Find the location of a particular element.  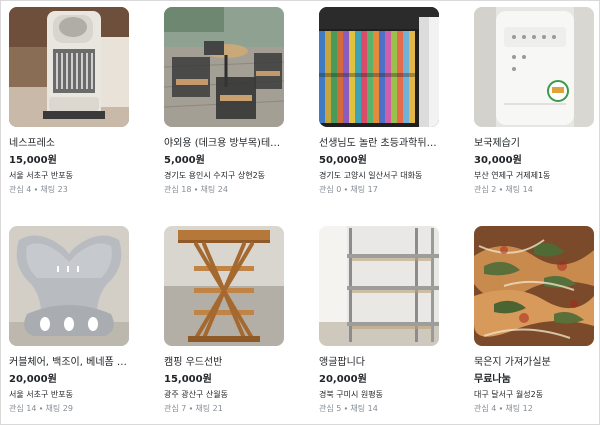

product-card: 앵글팝니다 20,000원 경북 구미시 원평동 관심 5 ∙ 채팅 14 is located at coordinates (379, 325).